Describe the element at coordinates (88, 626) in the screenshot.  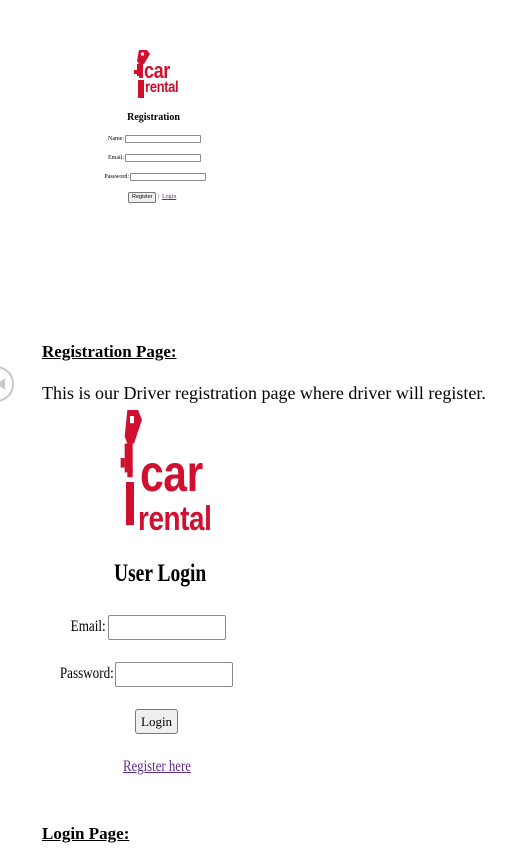
I see `login-email-label: Email:` at that location.